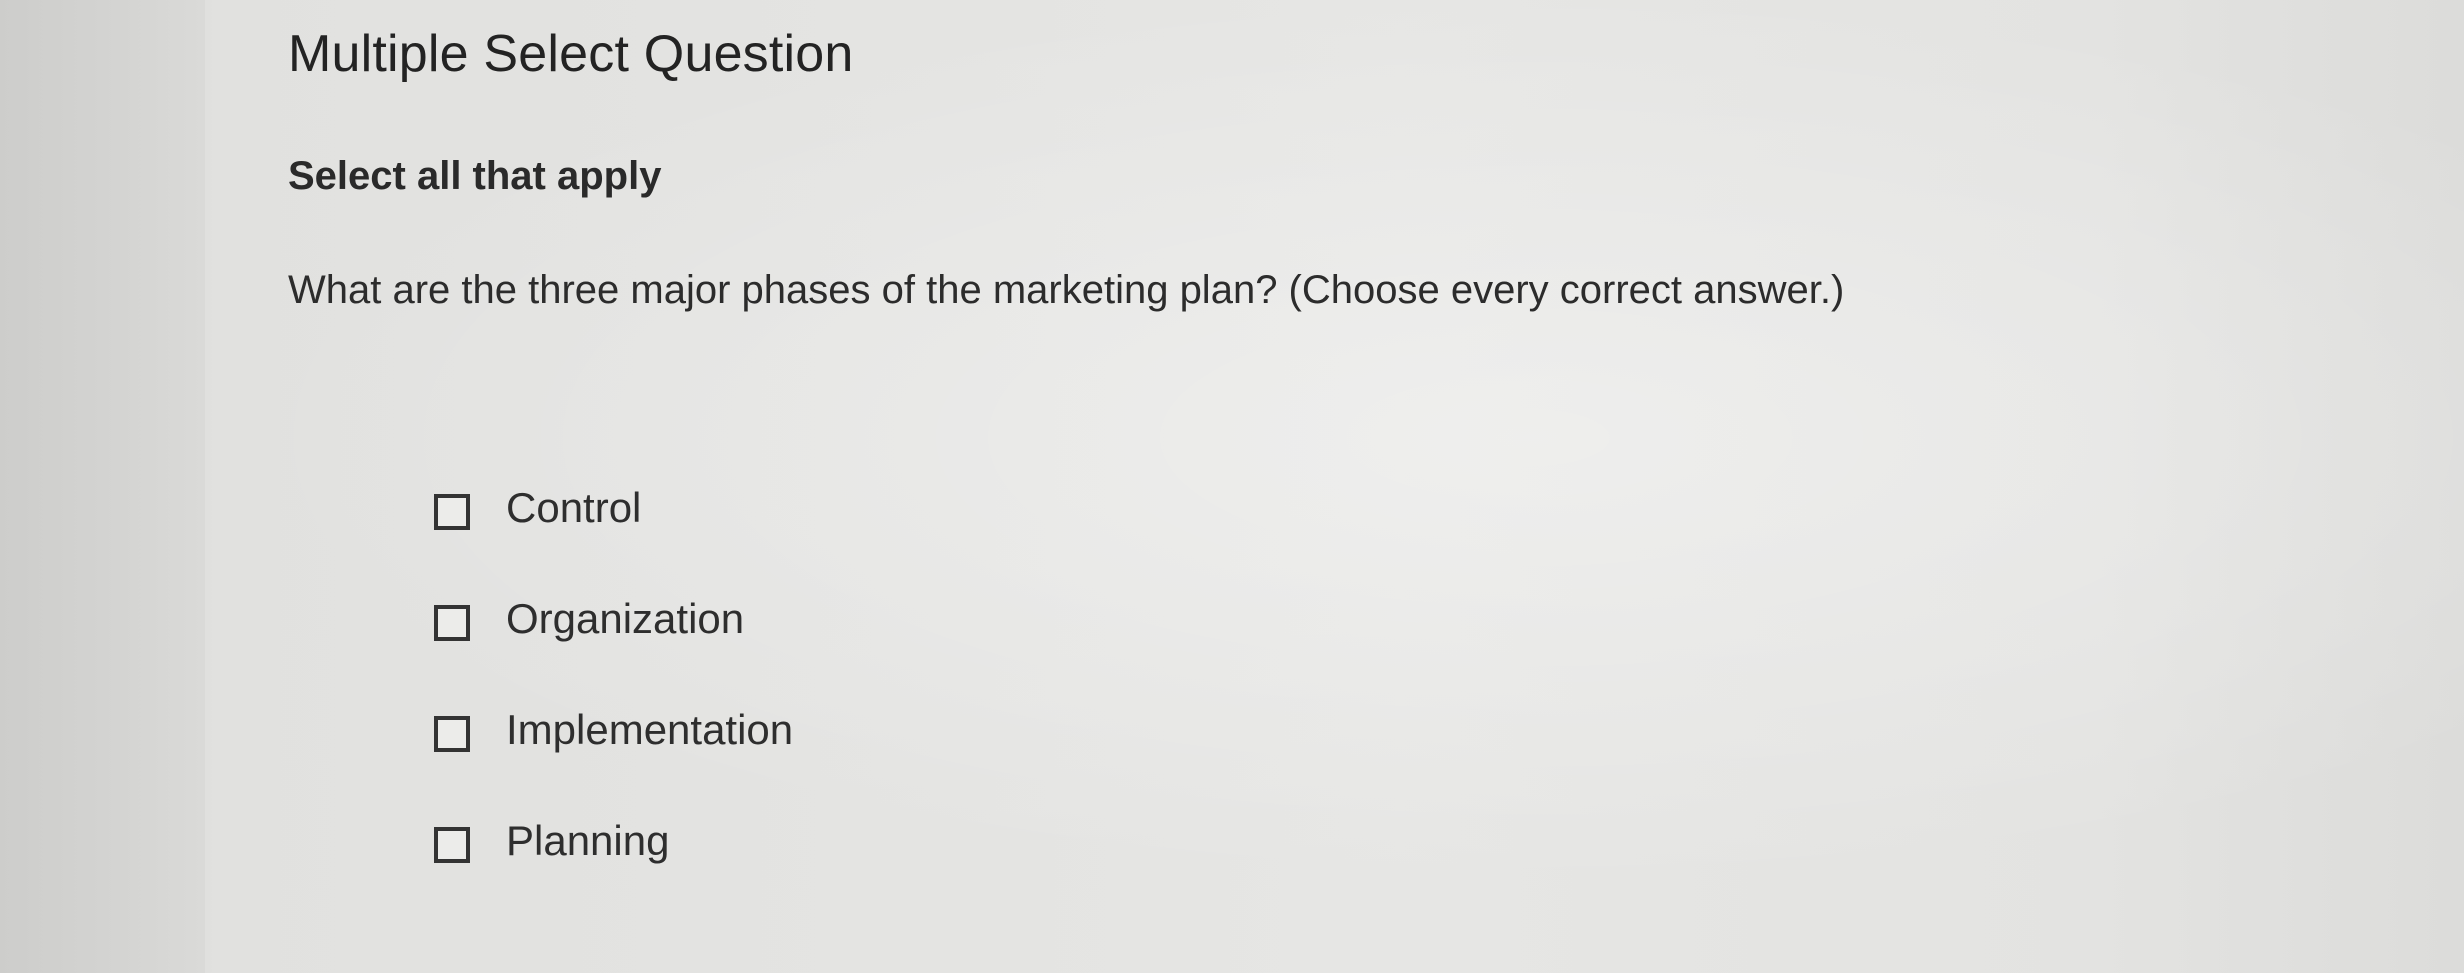  Describe the element at coordinates (649, 730) in the screenshot. I see `answer-option-label: Implementation` at that location.